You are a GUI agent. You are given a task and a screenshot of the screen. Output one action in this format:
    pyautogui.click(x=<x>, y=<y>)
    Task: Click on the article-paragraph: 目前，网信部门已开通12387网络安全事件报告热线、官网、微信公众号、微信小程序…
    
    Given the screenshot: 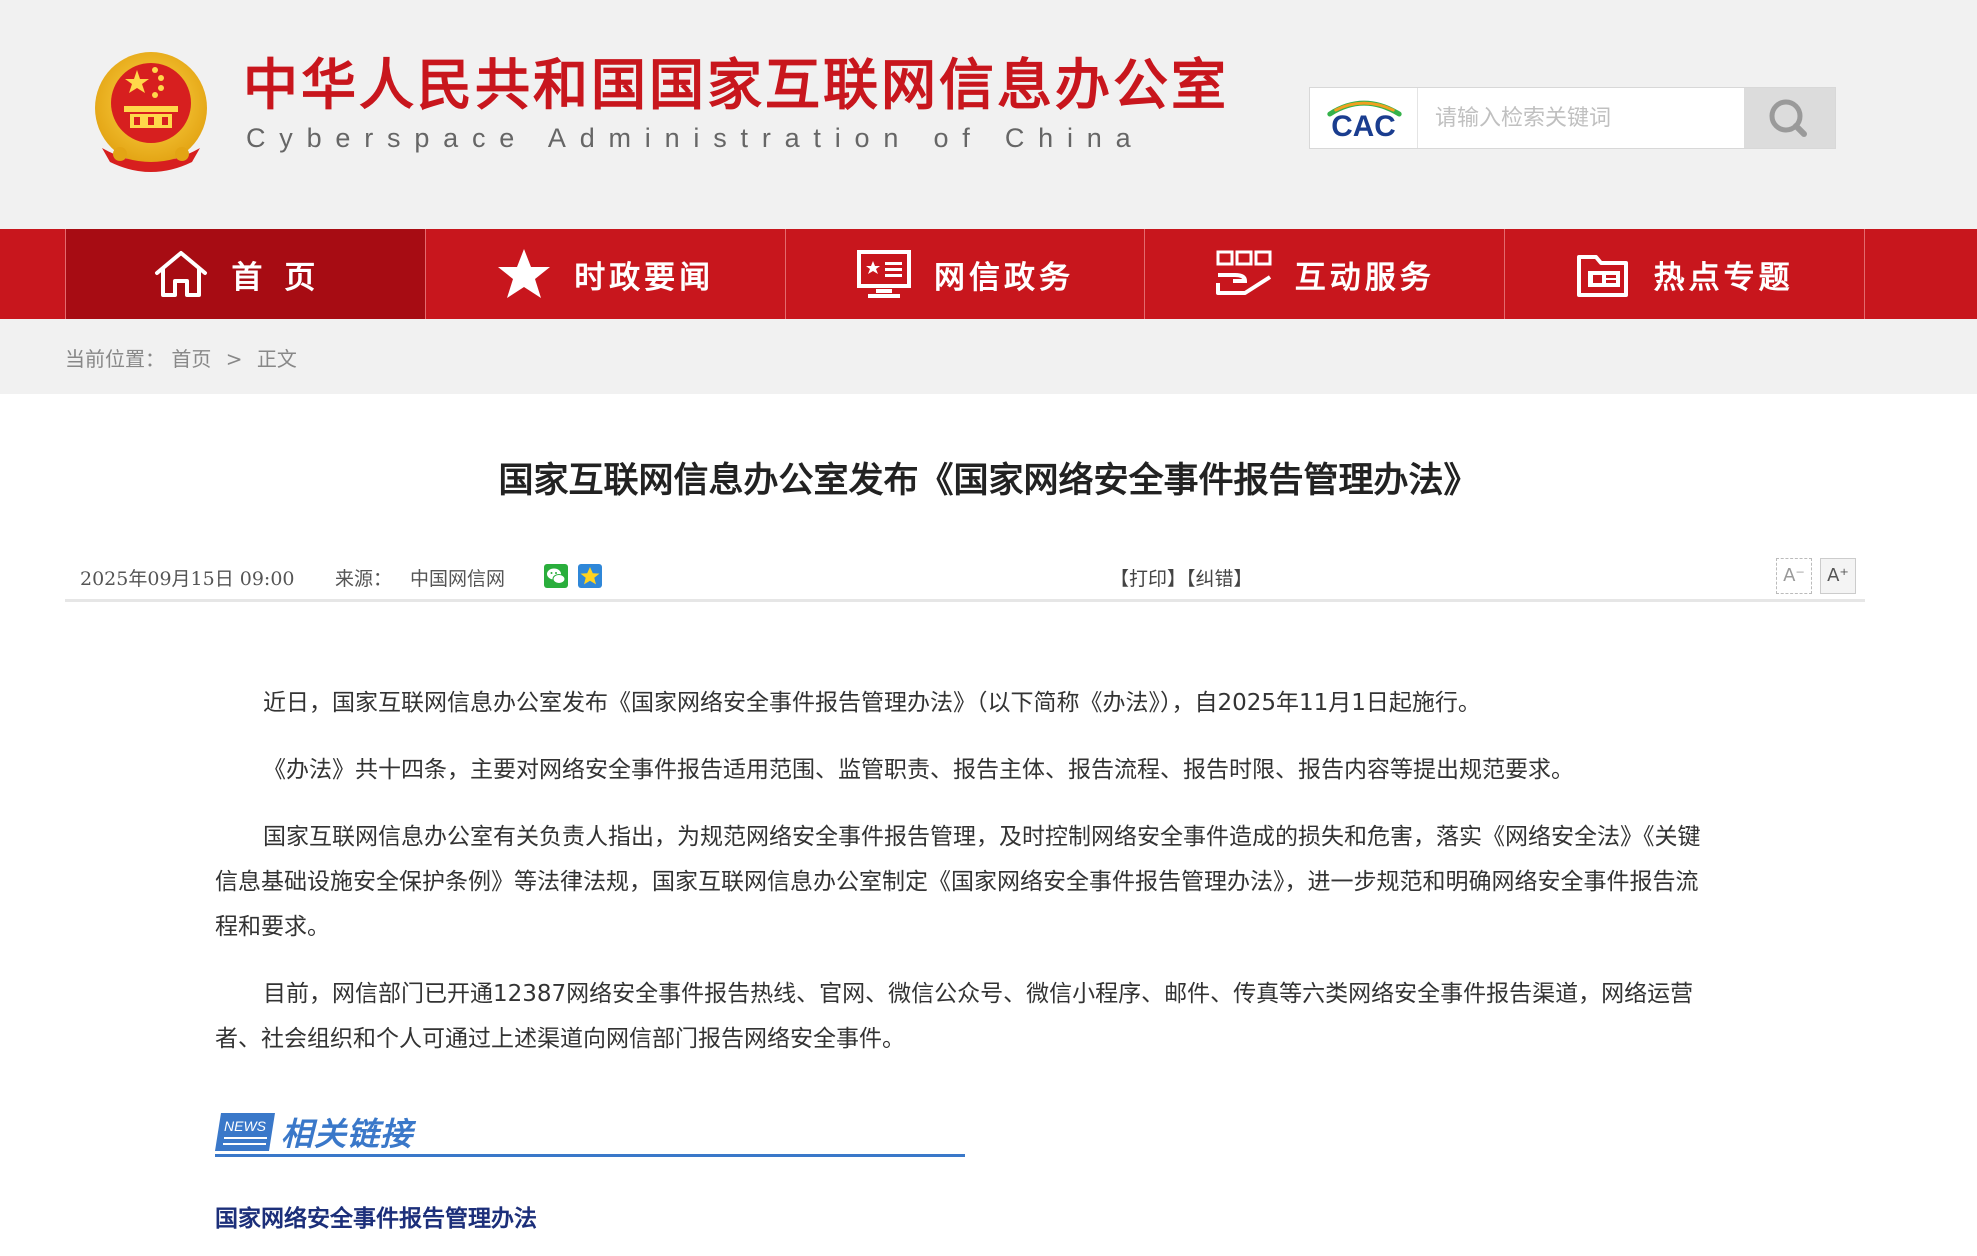 What is the action you would take?
    pyautogui.click(x=954, y=1016)
    